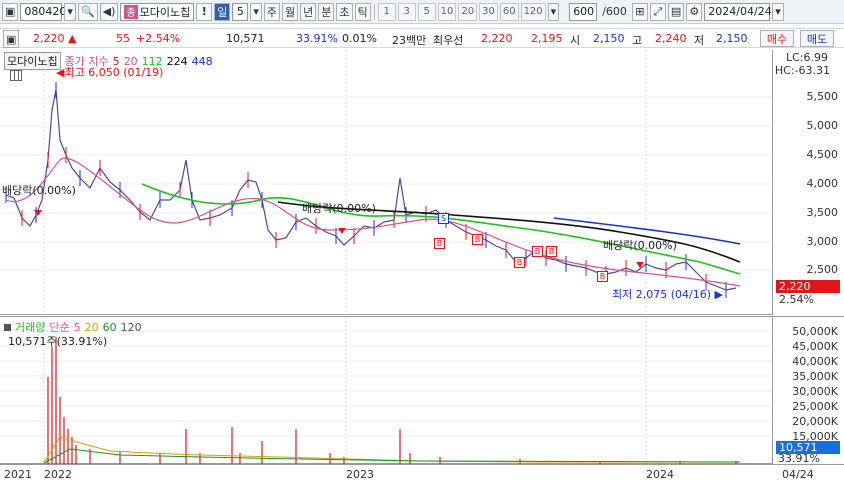  I want to click on interval-20-button: 20, so click(468, 11).